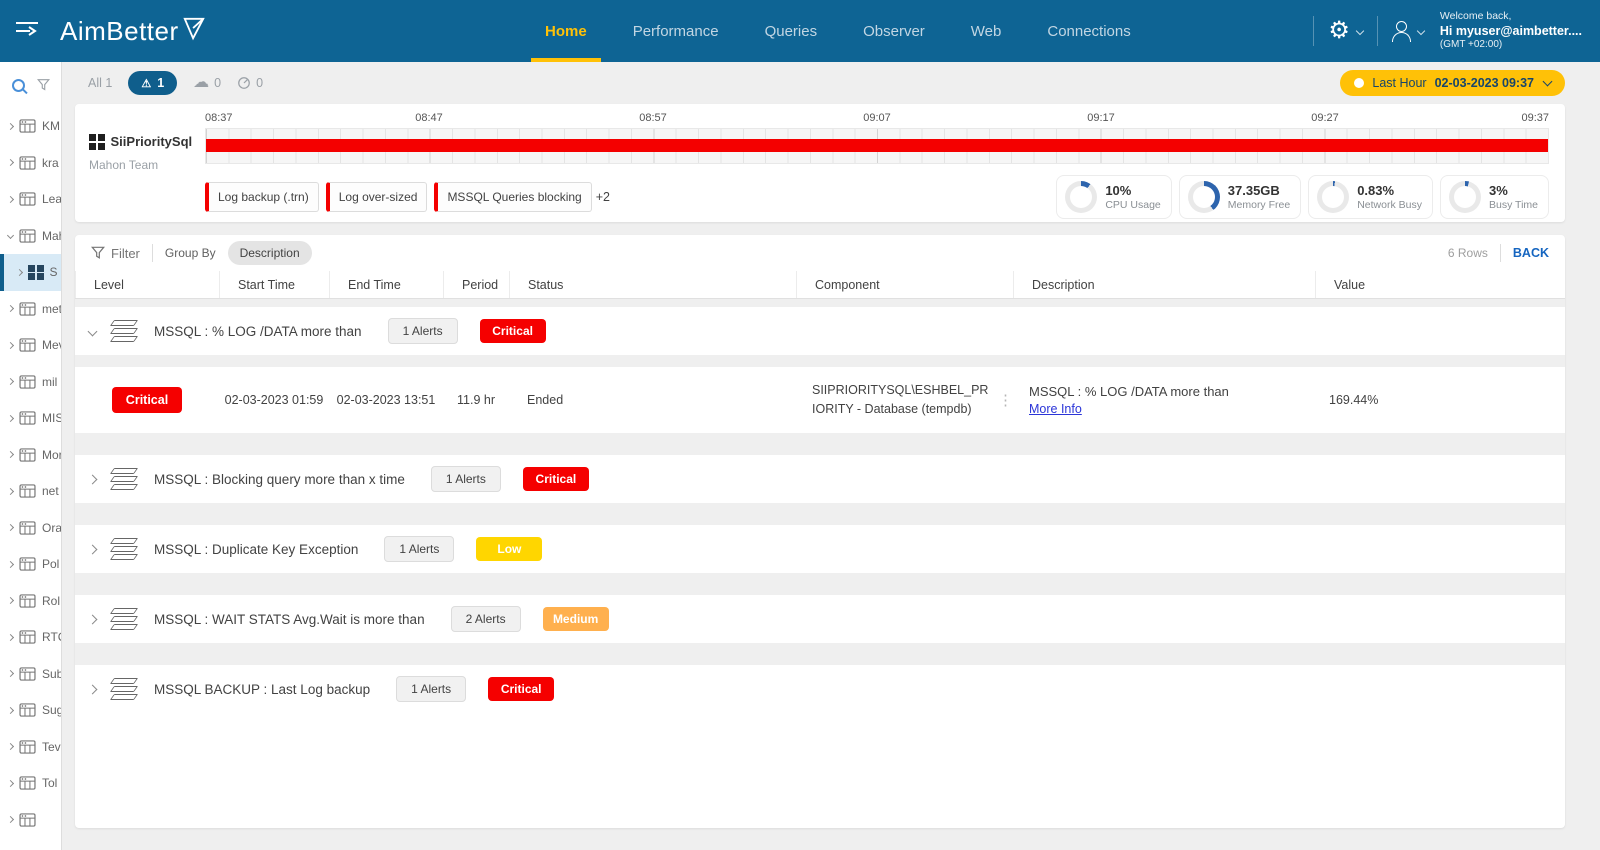 The width and height of the screenshot is (1600, 850). What do you see at coordinates (652, 284) in the screenshot?
I see `column-header: Status` at bounding box center [652, 284].